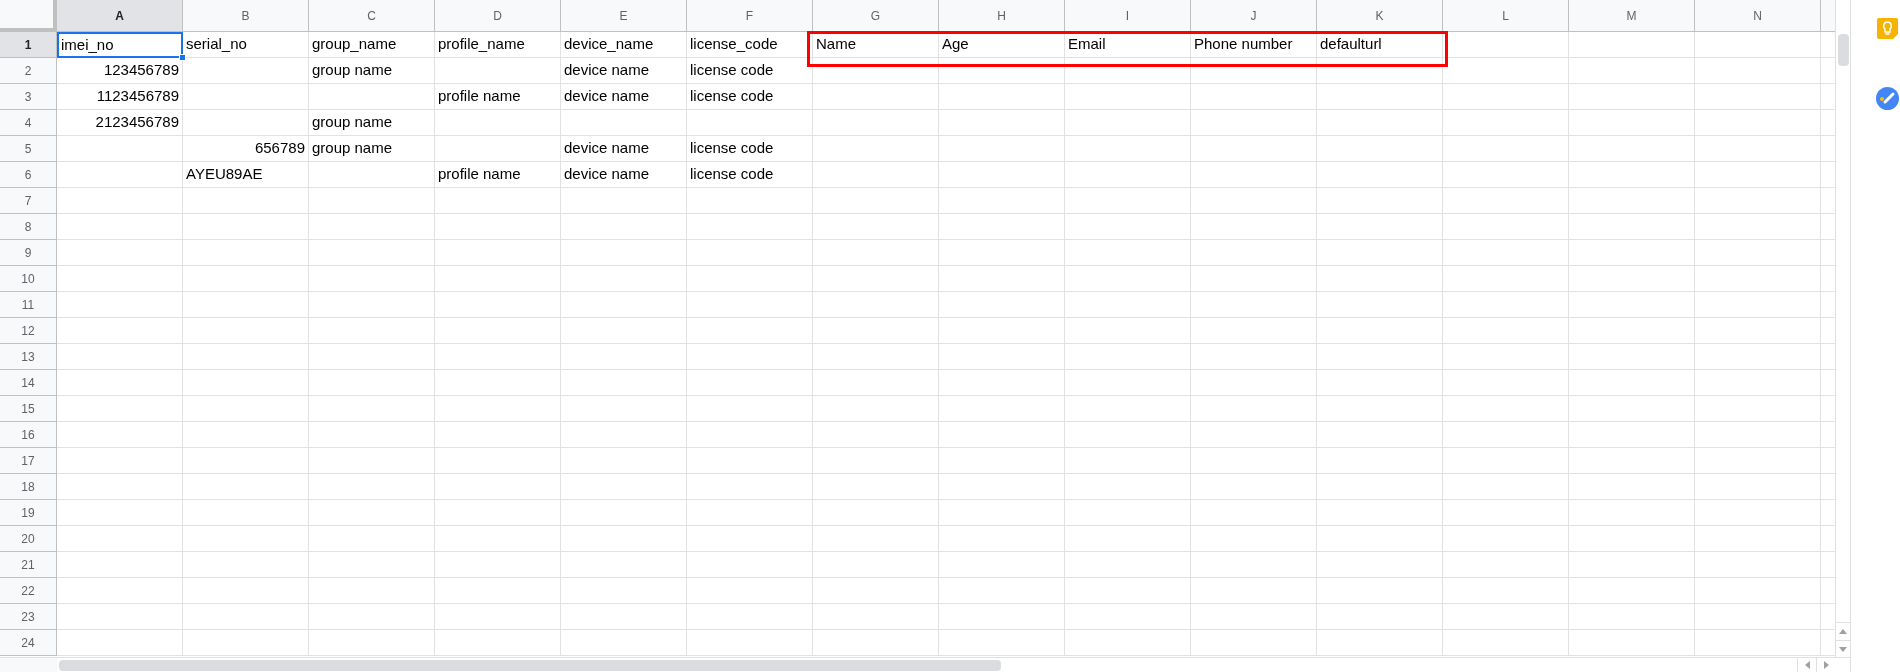  Describe the element at coordinates (246, 16) in the screenshot. I see `column-header: B` at that location.